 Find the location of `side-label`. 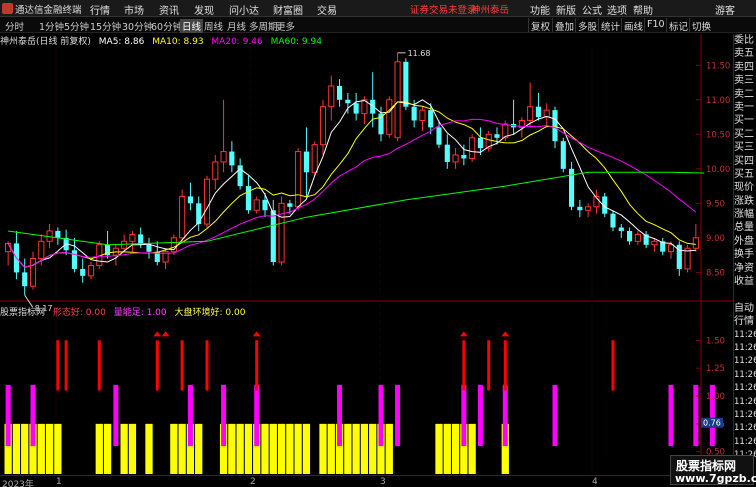

side-label is located at coordinates (745, 294).